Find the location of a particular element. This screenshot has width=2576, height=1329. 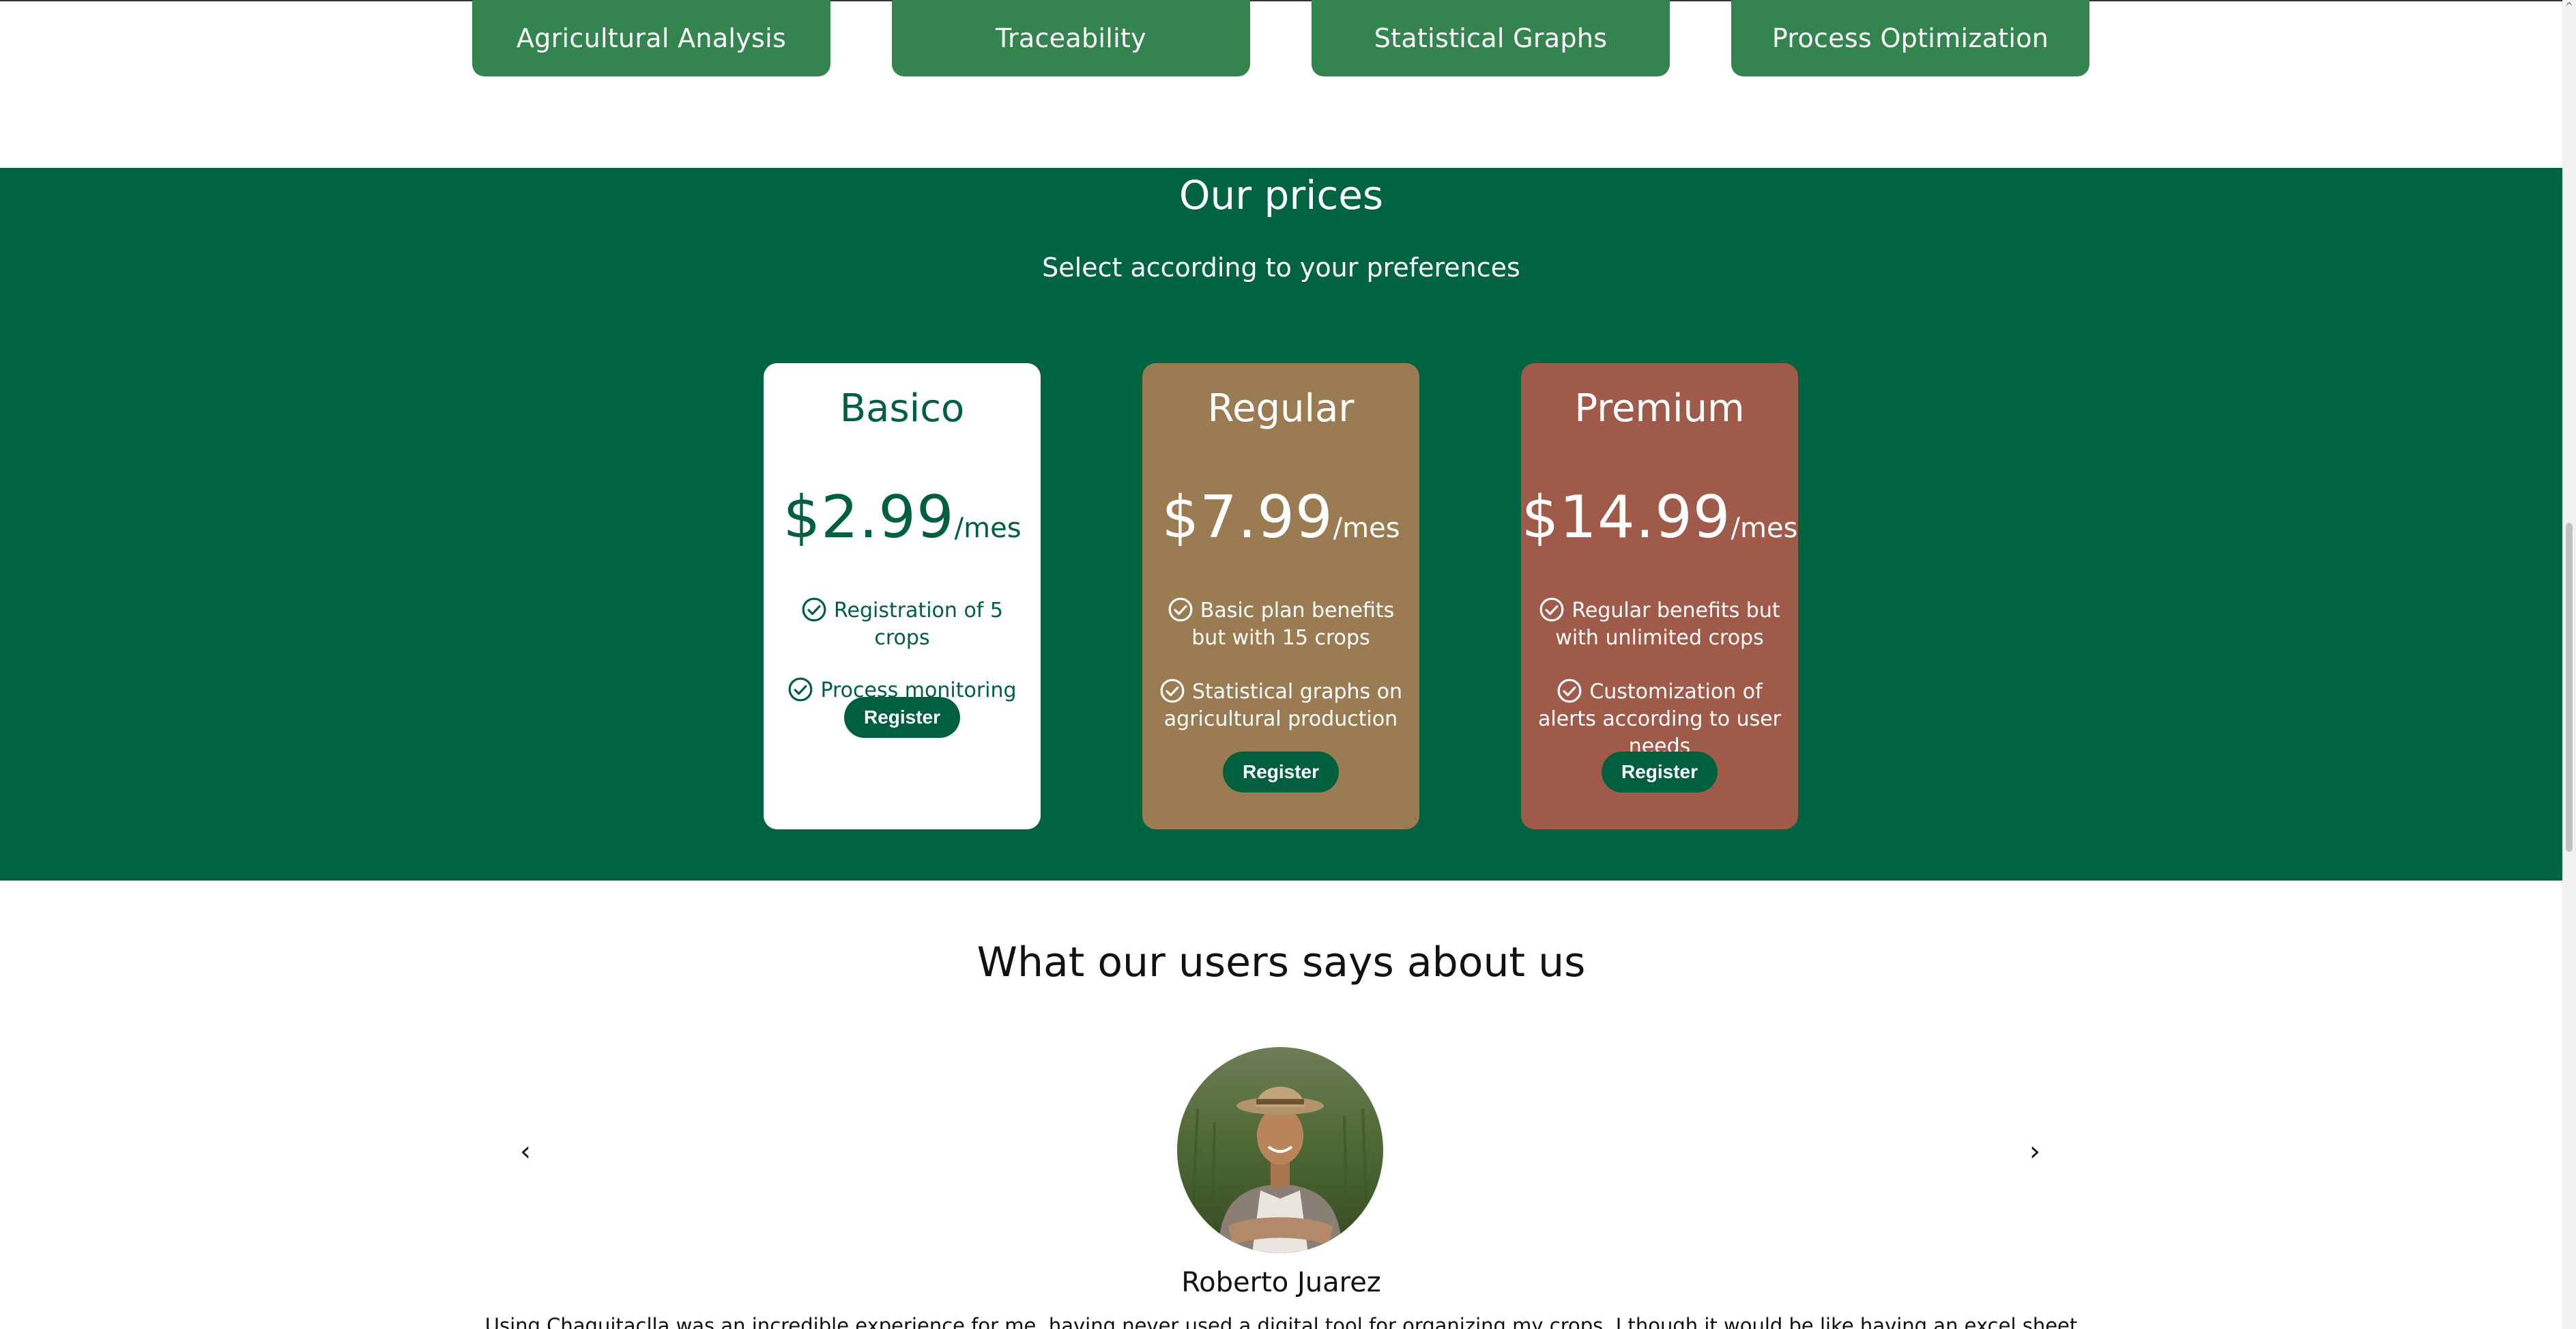

plan-amount: $7.99 is located at coordinates (1247, 517).